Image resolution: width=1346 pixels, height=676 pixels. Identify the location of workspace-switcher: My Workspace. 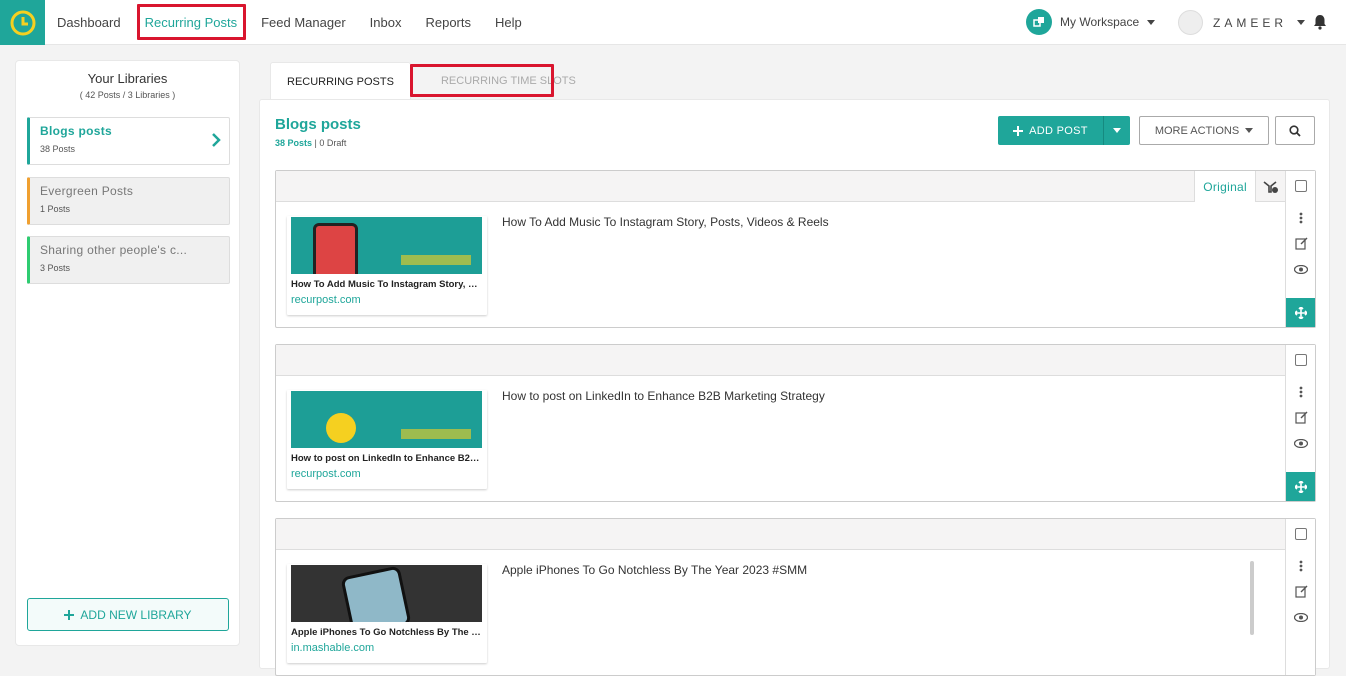
(1091, 22).